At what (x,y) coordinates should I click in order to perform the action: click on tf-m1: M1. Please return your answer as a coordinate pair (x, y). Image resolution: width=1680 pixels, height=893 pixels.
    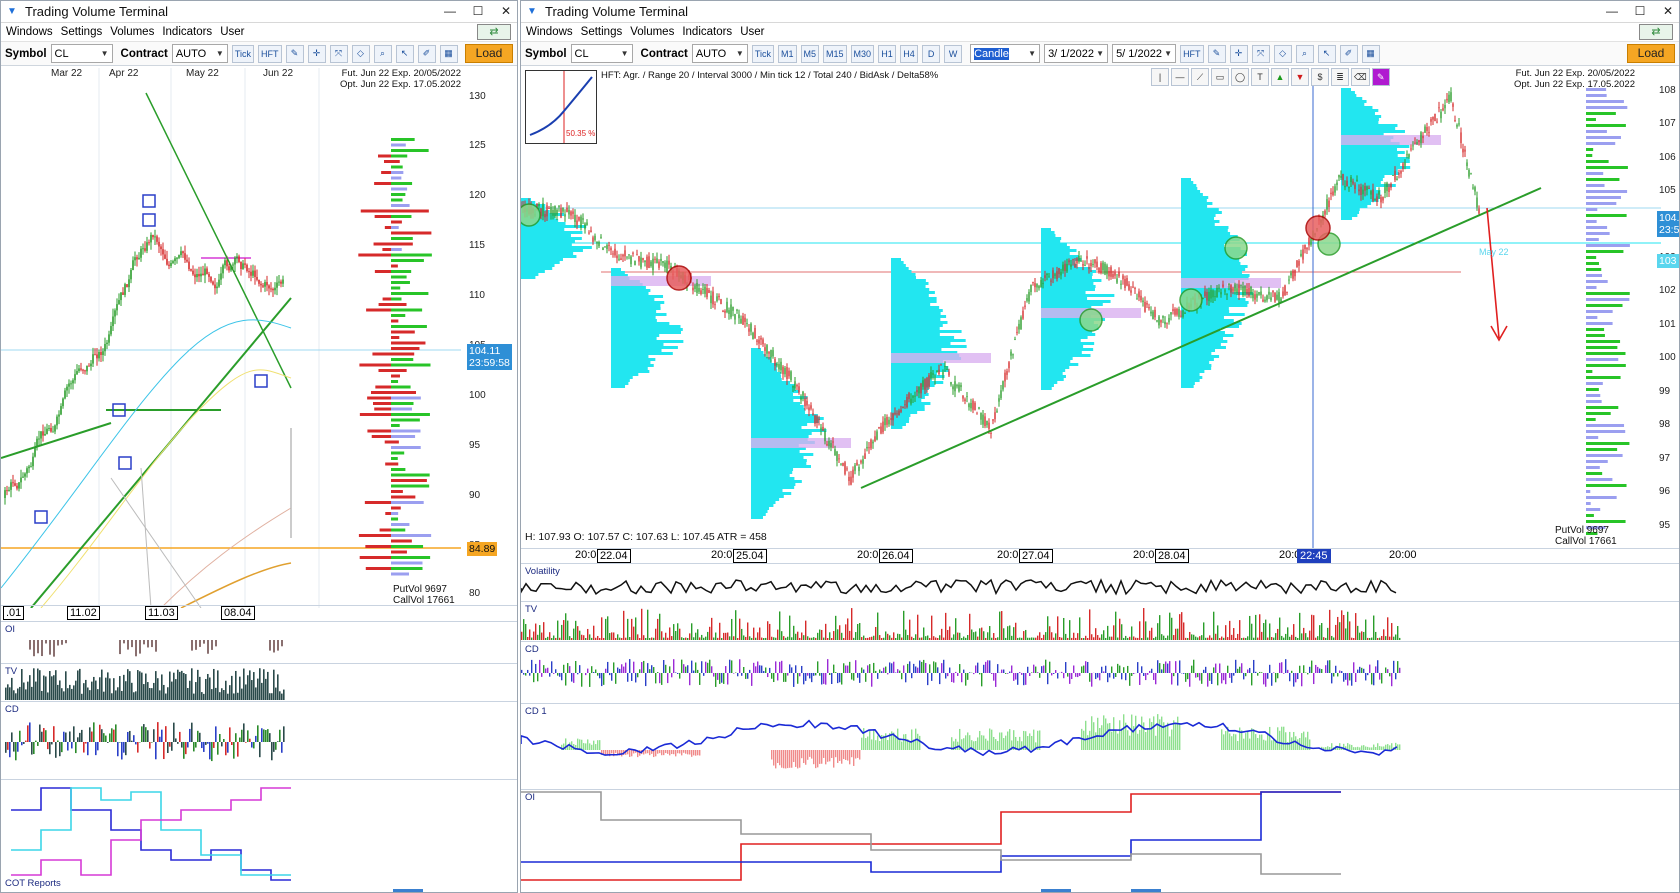
    Looking at the image, I should click on (787, 53).